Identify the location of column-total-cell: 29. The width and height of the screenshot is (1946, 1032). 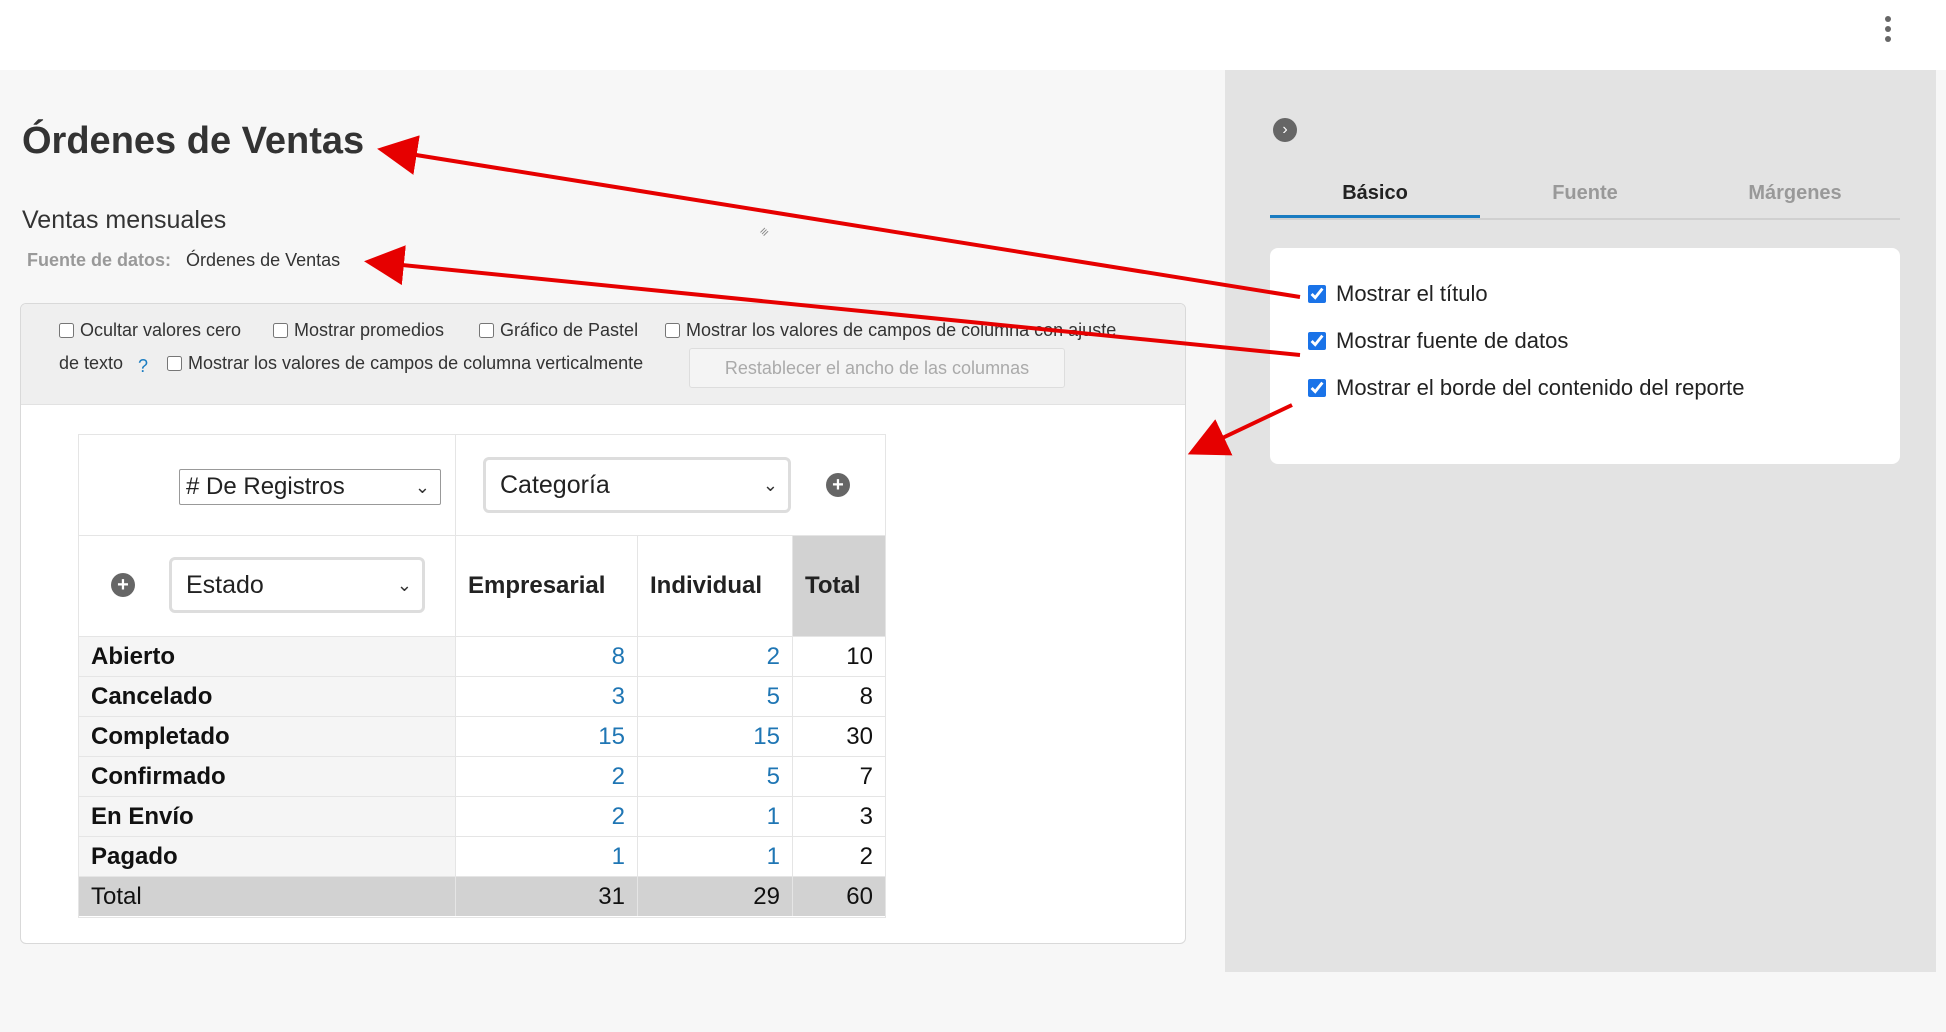
(714, 896).